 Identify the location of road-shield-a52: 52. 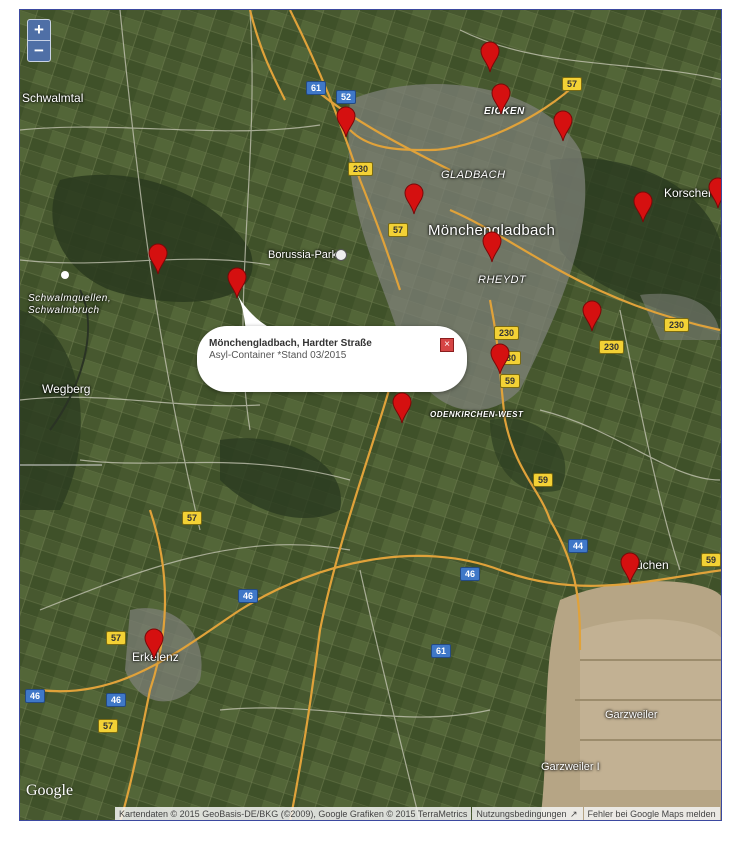
(346, 97).